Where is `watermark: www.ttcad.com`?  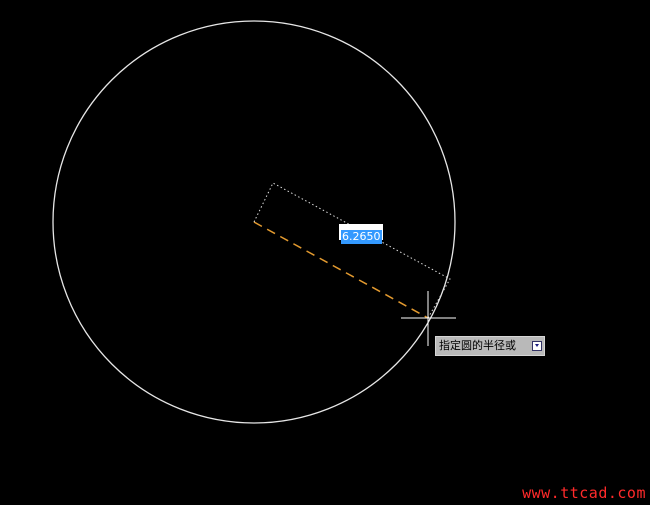 watermark: www.ttcad.com is located at coordinates (584, 493).